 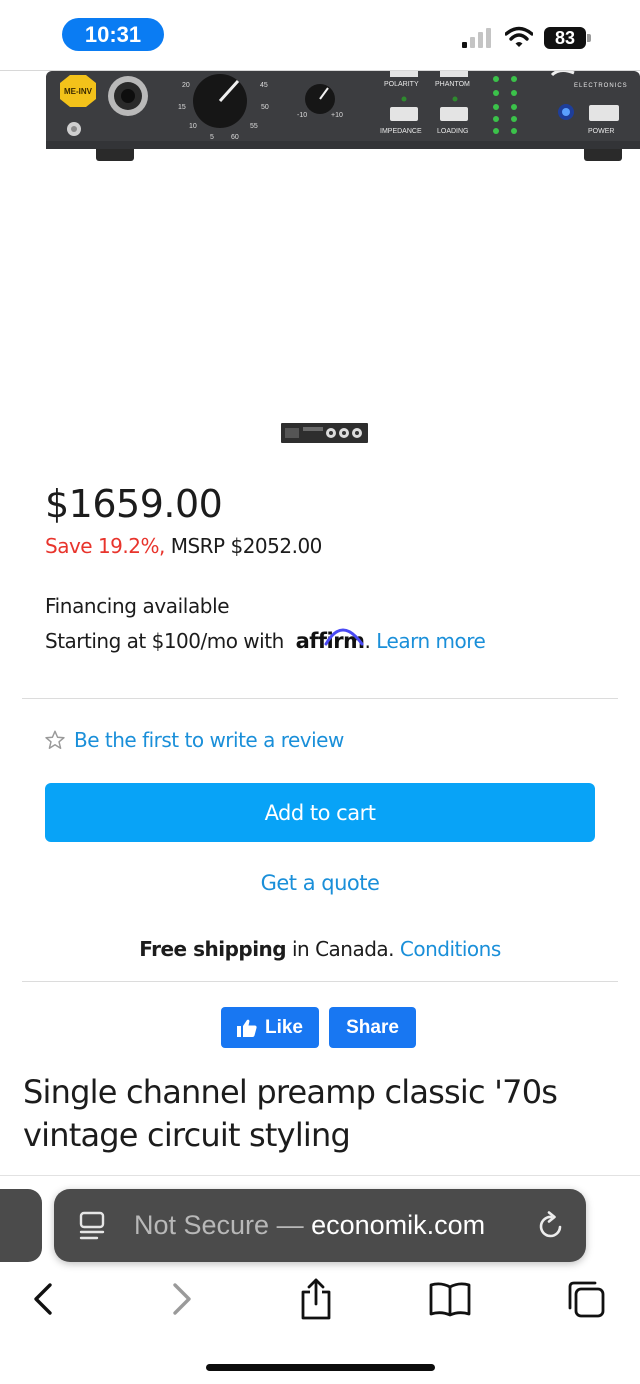 What do you see at coordinates (105, 546) in the screenshot?
I see `savings-percent: Save 19.2%,` at bounding box center [105, 546].